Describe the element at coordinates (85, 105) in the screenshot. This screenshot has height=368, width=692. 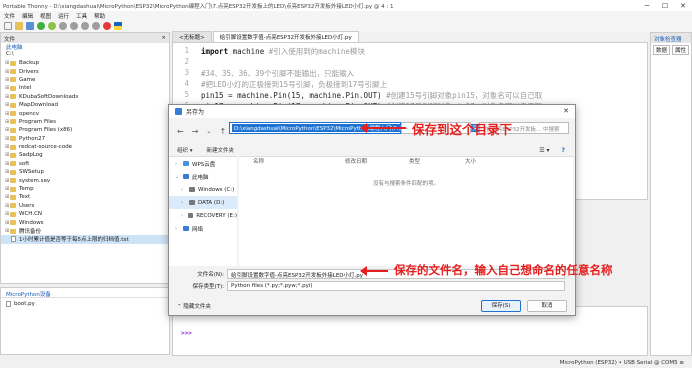
I see `folder-item: ⊞ MapDownload` at that location.